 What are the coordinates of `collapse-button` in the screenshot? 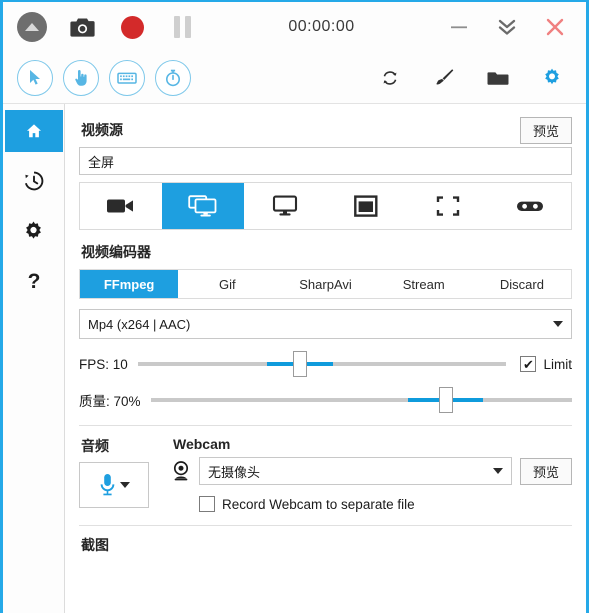 It's located at (507, 27).